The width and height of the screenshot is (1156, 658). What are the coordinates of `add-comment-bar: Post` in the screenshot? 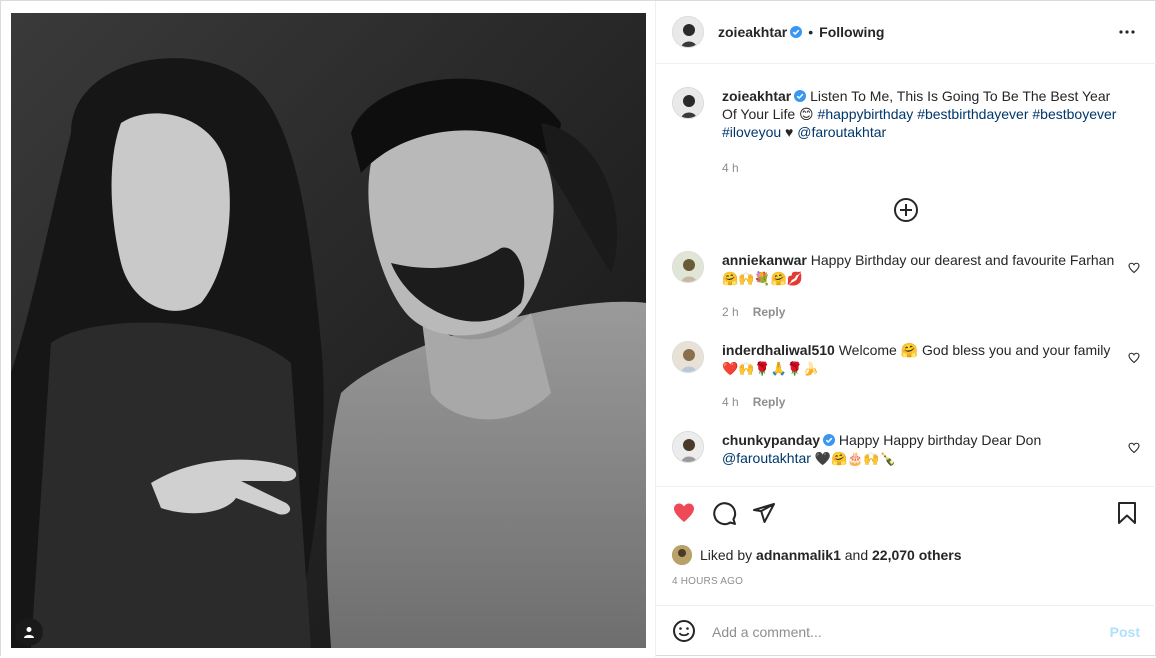 It's located at (906, 631).